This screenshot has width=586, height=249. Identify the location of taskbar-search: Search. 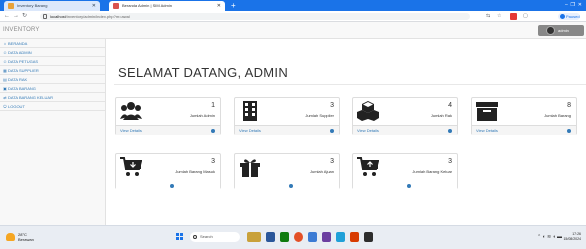
(215, 237).